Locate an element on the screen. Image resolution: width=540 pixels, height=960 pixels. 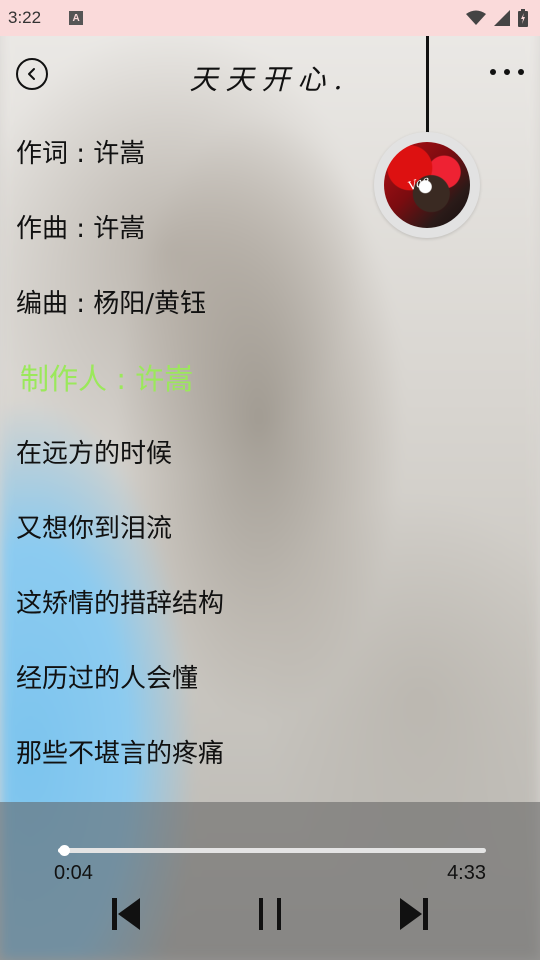
album-disc: Vae is located at coordinates (427, 185).